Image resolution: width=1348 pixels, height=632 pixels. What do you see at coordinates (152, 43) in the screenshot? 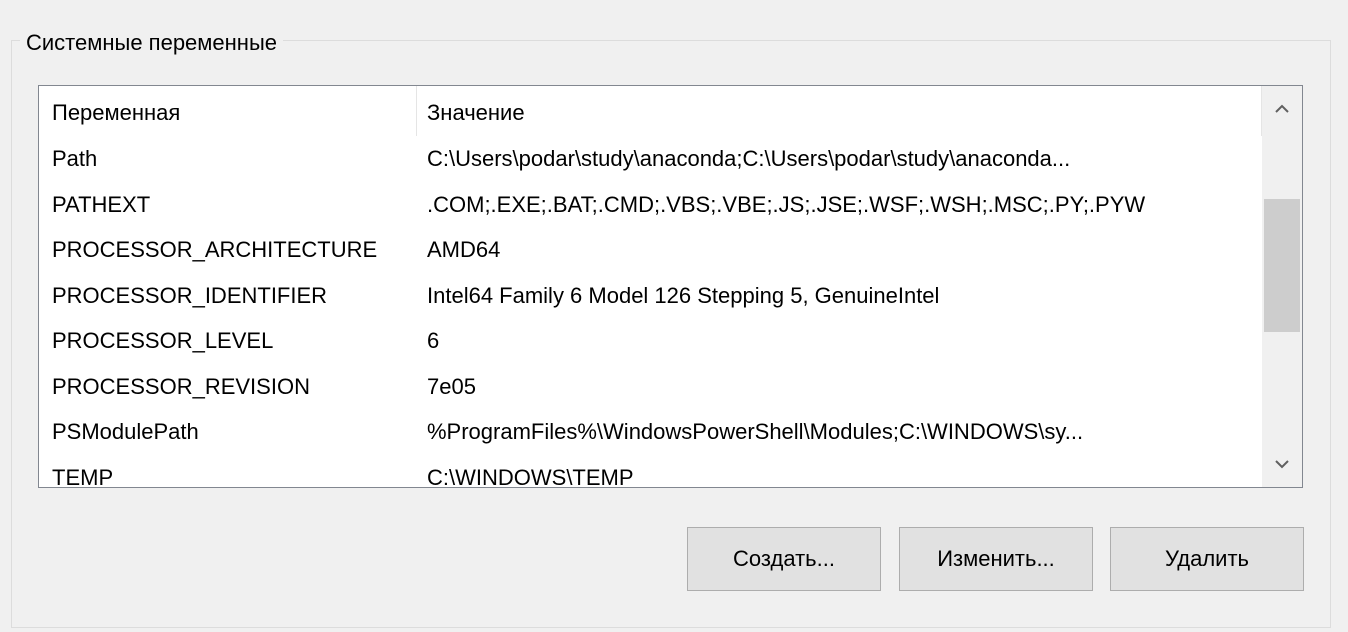
I see `group-title: Системные переменные` at bounding box center [152, 43].